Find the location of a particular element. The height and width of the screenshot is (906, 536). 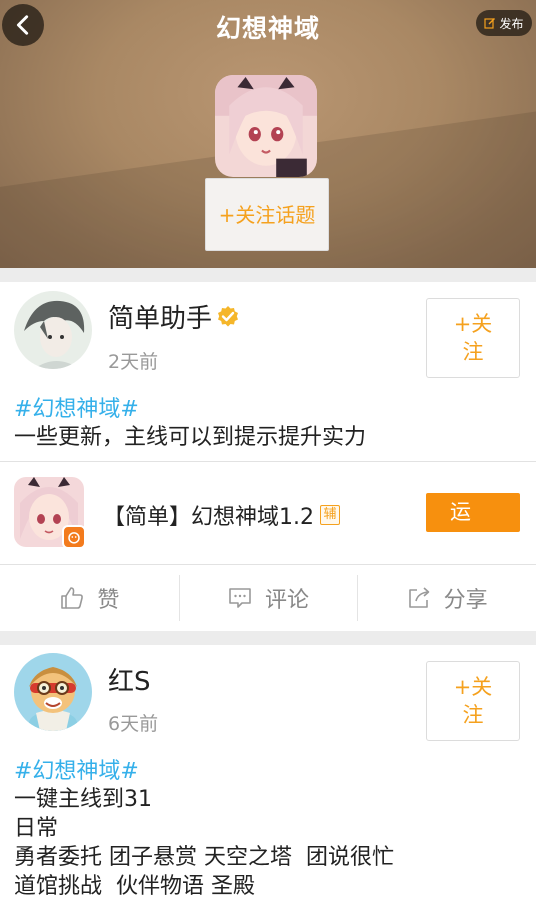

comment-button: 评论 is located at coordinates (268, 598).